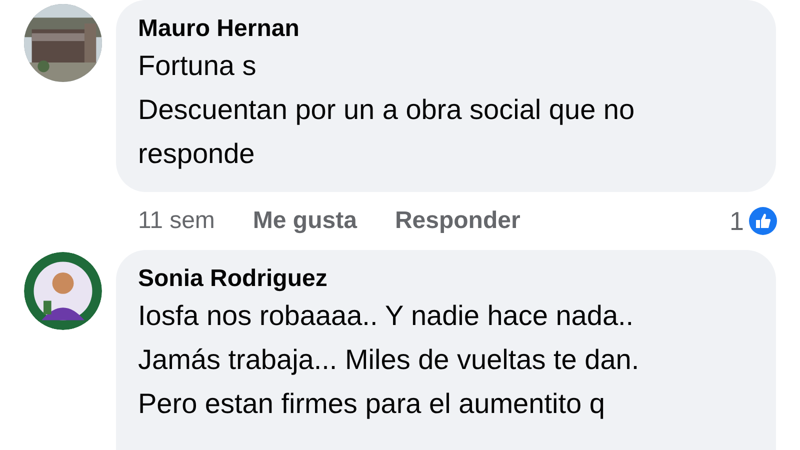 The height and width of the screenshot is (450, 800). What do you see at coordinates (737, 221) in the screenshot?
I see `reaction-count: 1` at bounding box center [737, 221].